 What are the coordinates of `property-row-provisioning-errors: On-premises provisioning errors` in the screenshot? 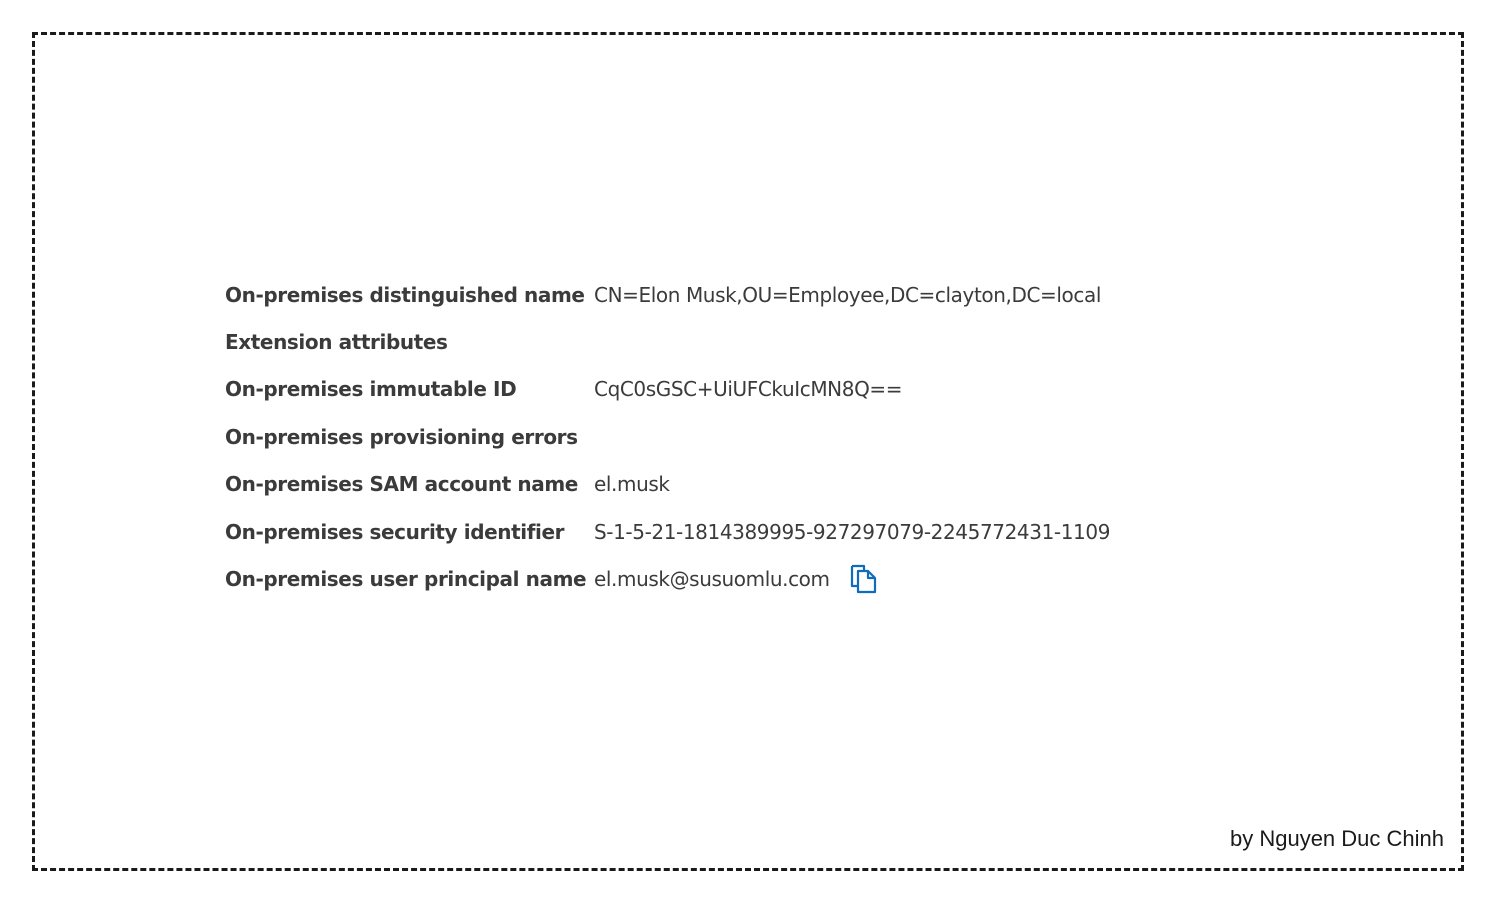 It's located at (725, 436).